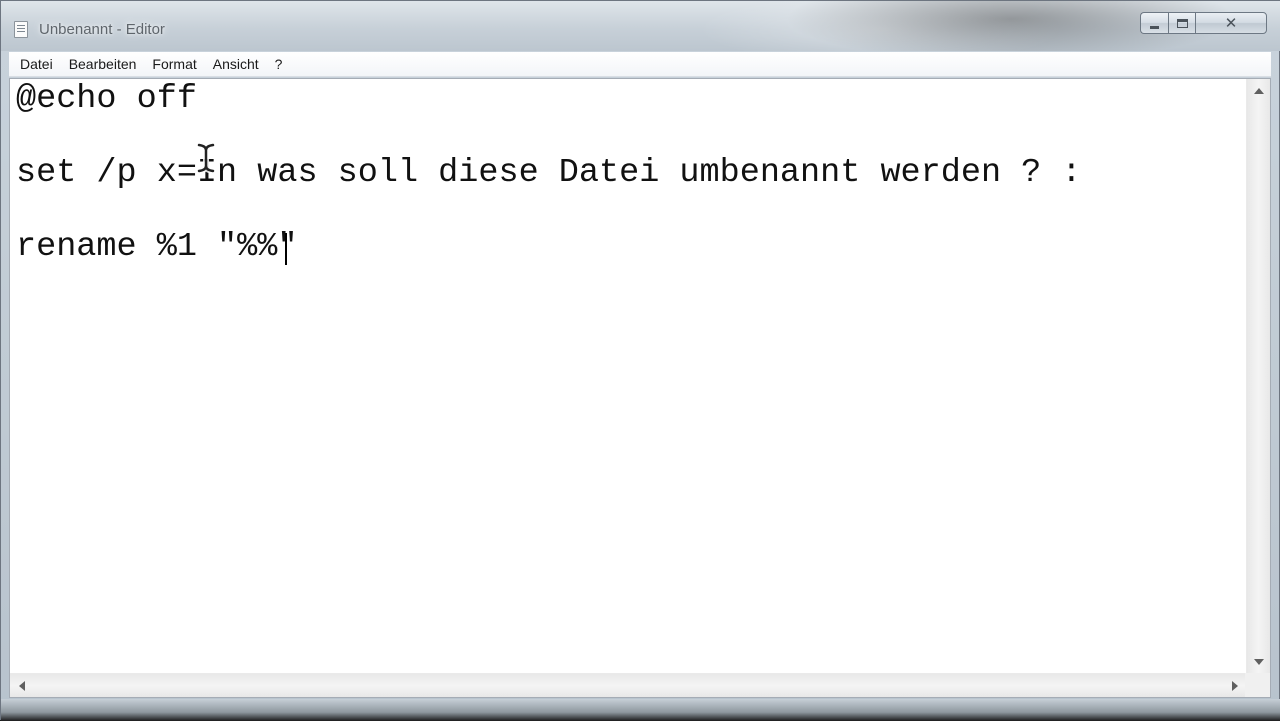 The height and width of the screenshot is (721, 1280). Describe the element at coordinates (1258, 376) in the screenshot. I see `vertical-scrollbar` at that location.